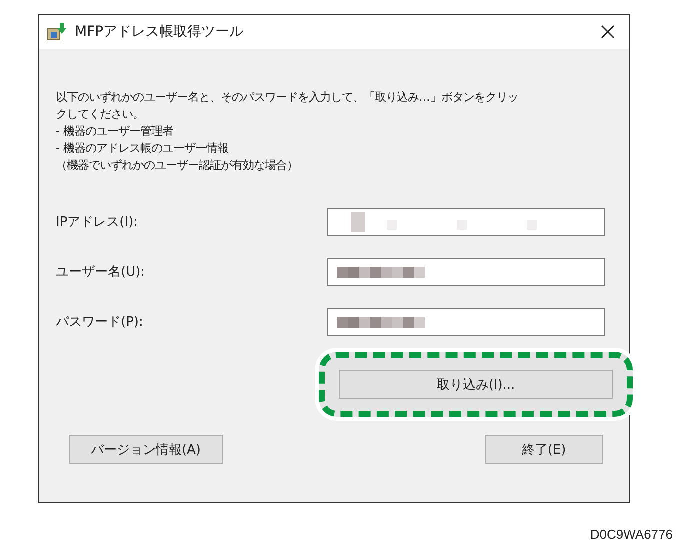 Image resolution: width=679 pixels, height=547 pixels. I want to click on exit-button: 終了(E), so click(544, 449).